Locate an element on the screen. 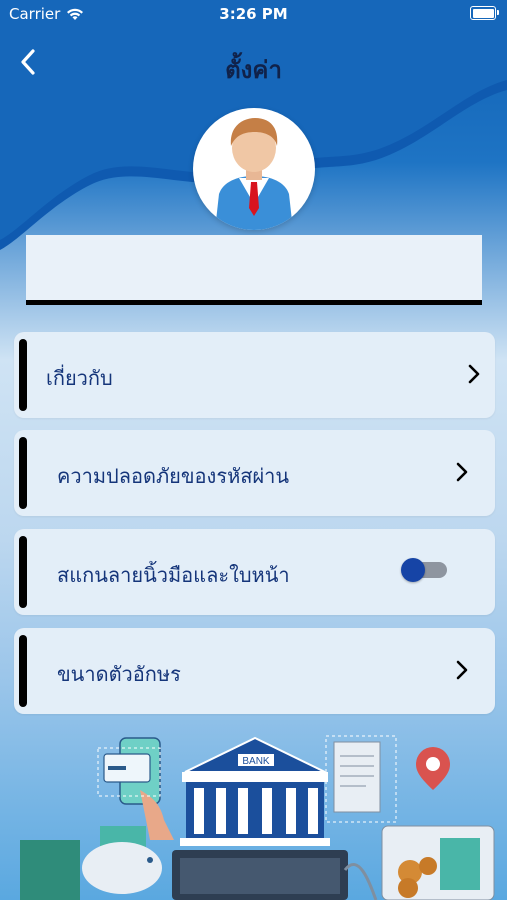 The image size is (507, 900). bank-sign-text: BANK is located at coordinates (256, 761).